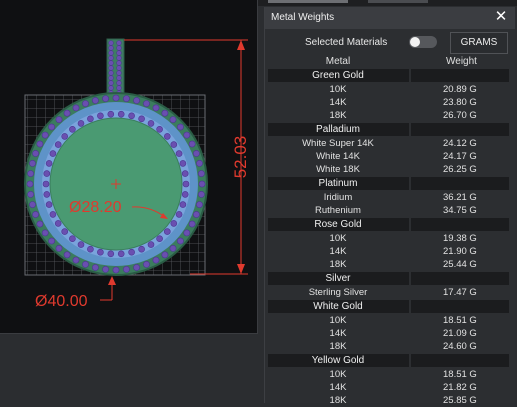  What do you see at coordinates (388, 306) in the screenshot?
I see `group-header: White Gold` at bounding box center [388, 306].